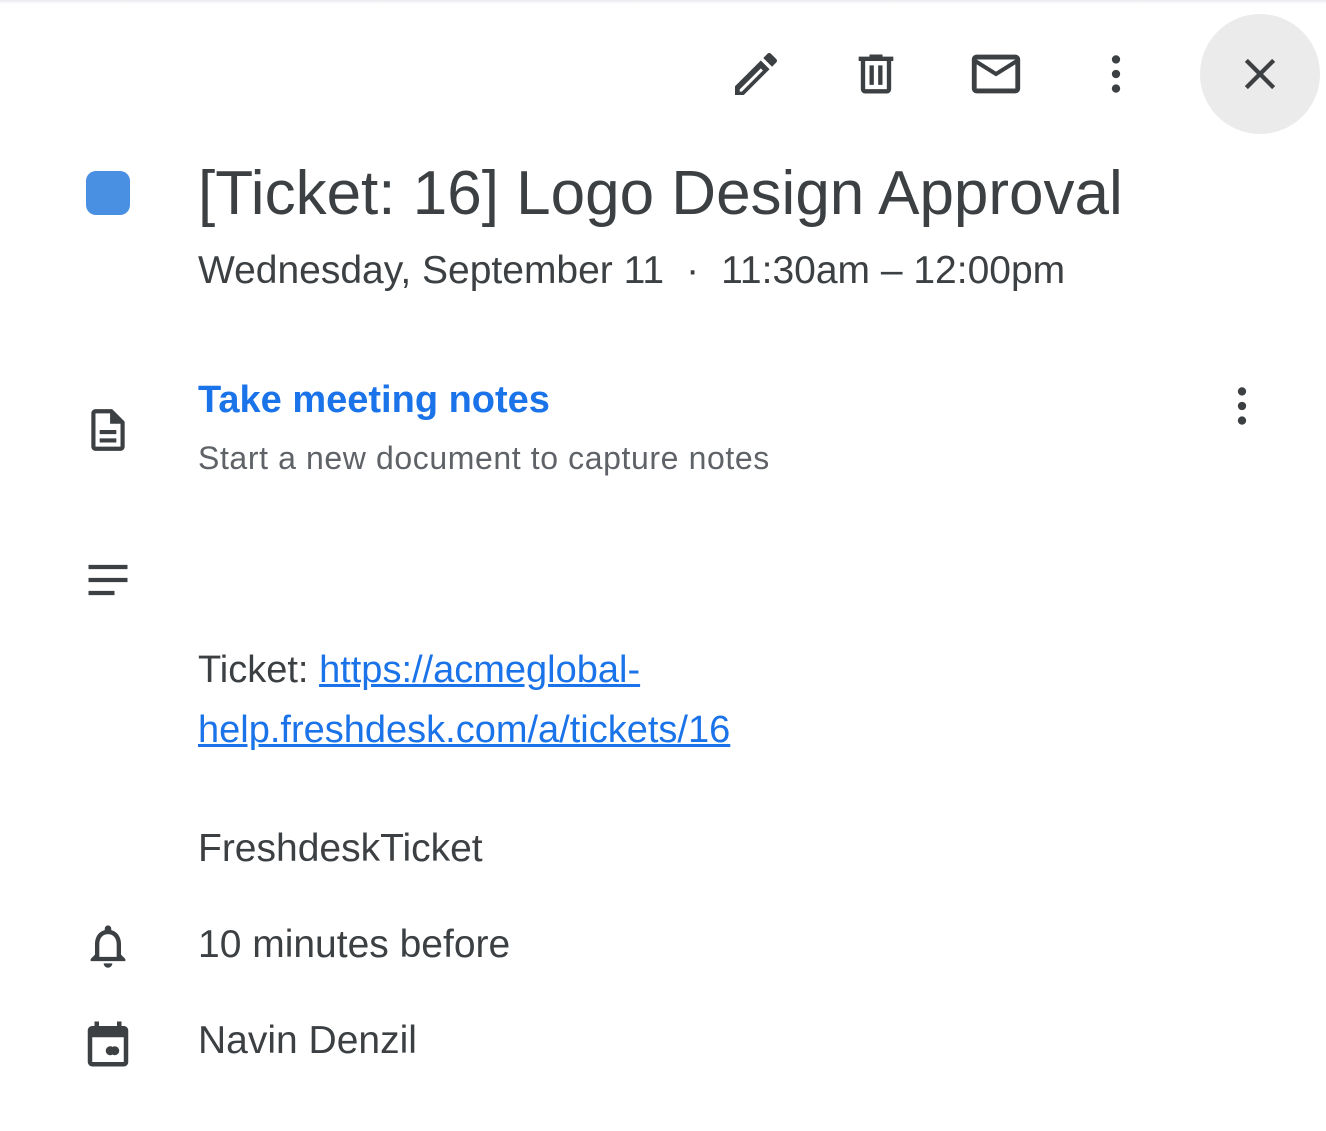 The height and width of the screenshot is (1131, 1326). I want to click on envelope-icon, so click(996, 74).